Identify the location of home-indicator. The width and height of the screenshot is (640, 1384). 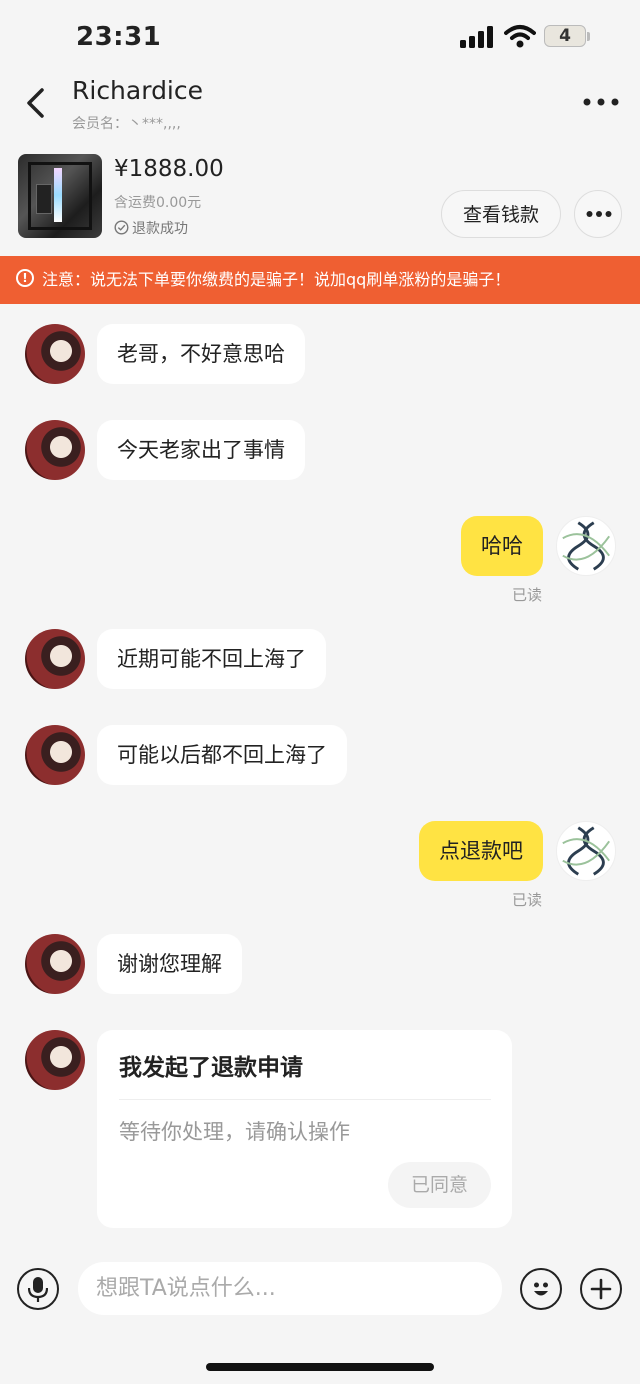
(320, 1367).